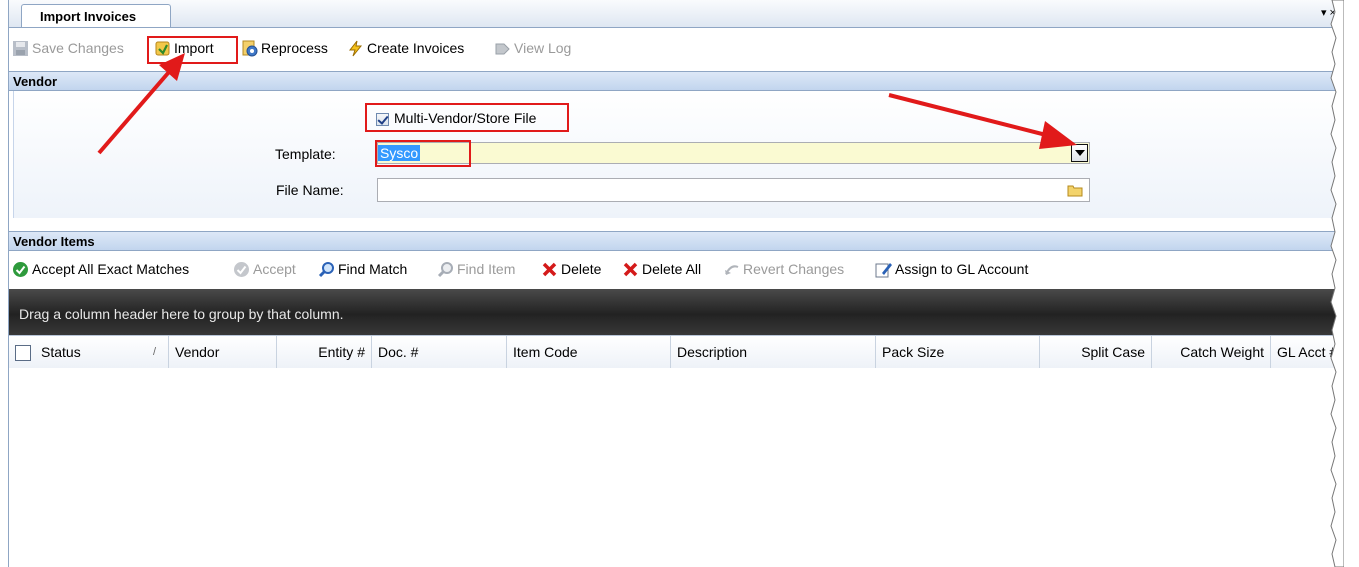  What do you see at coordinates (439, 352) in the screenshot?
I see `column-doc: Doc. #` at bounding box center [439, 352].